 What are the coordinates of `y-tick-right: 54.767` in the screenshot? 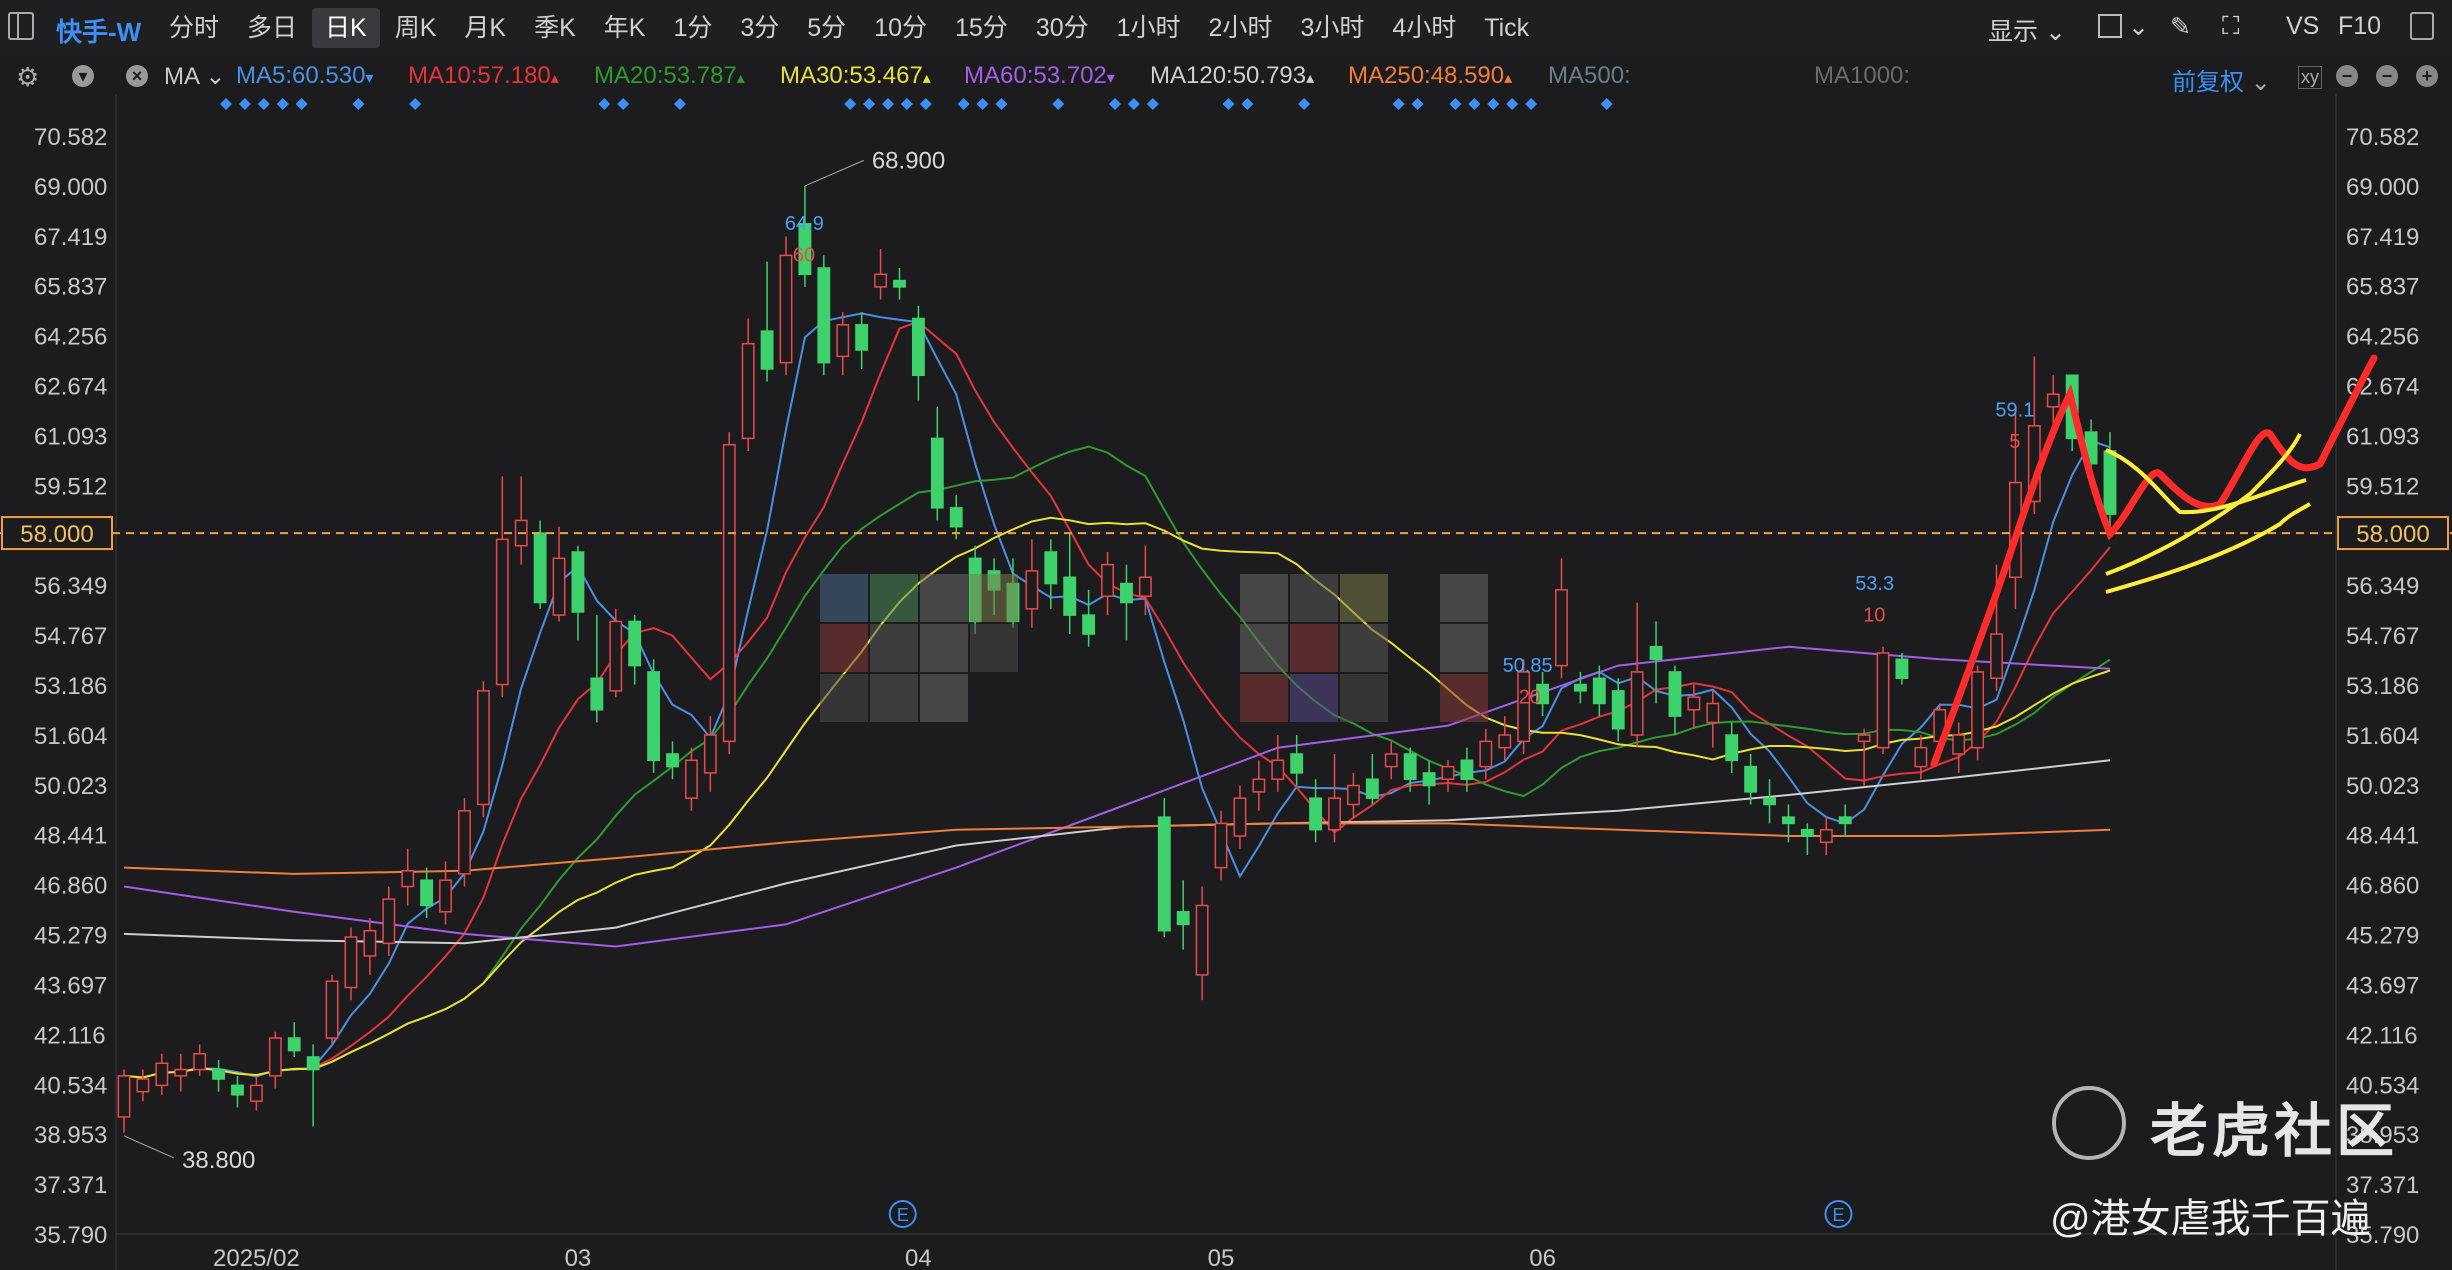 It's located at (2382, 636).